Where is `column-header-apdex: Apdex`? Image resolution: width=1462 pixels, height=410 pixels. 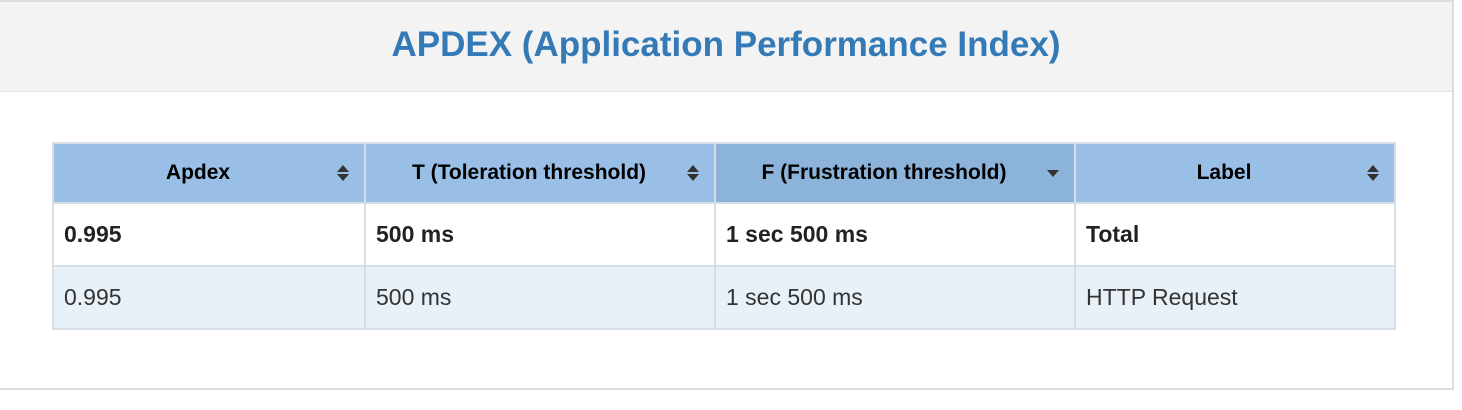 column-header-apdex: Apdex is located at coordinates (209, 173).